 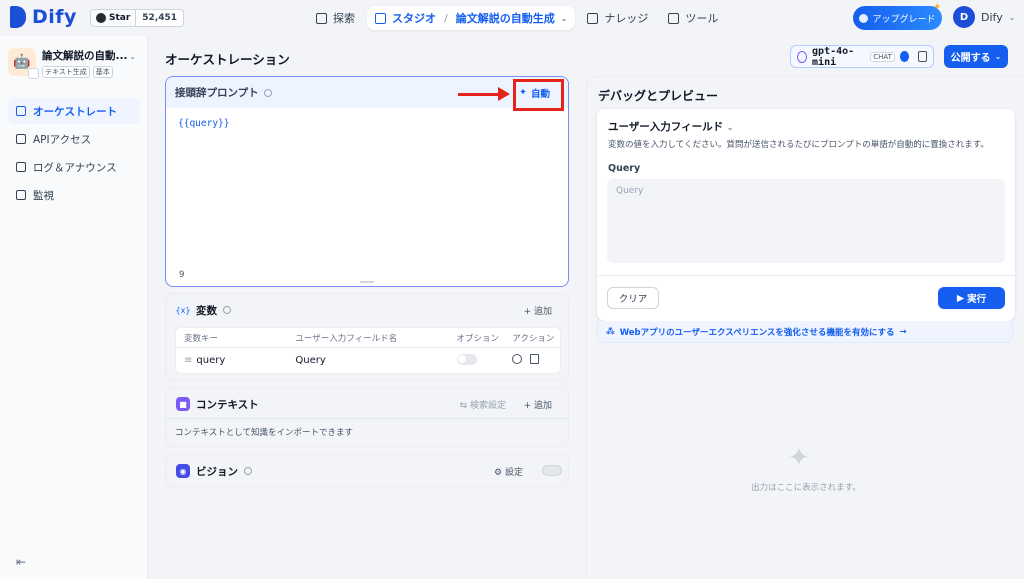 I want to click on retrieval-settings-button: ⇆ 検索設定, so click(x=483, y=404).